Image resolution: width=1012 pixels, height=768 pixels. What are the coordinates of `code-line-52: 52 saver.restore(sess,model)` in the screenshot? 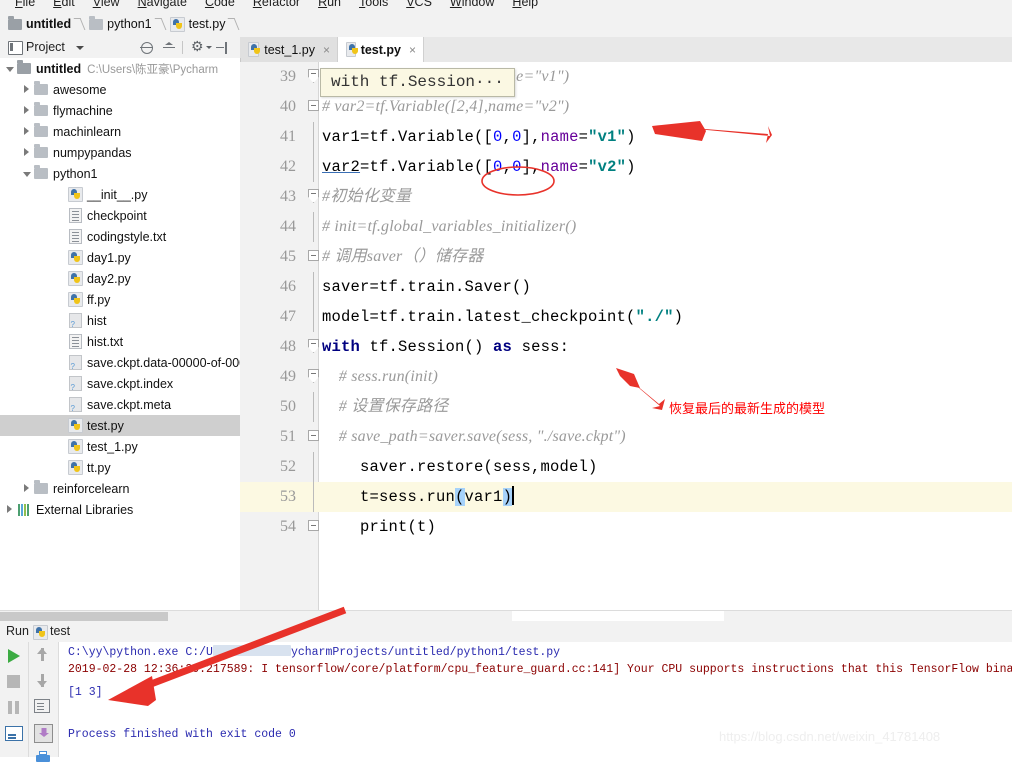 It's located at (626, 467).